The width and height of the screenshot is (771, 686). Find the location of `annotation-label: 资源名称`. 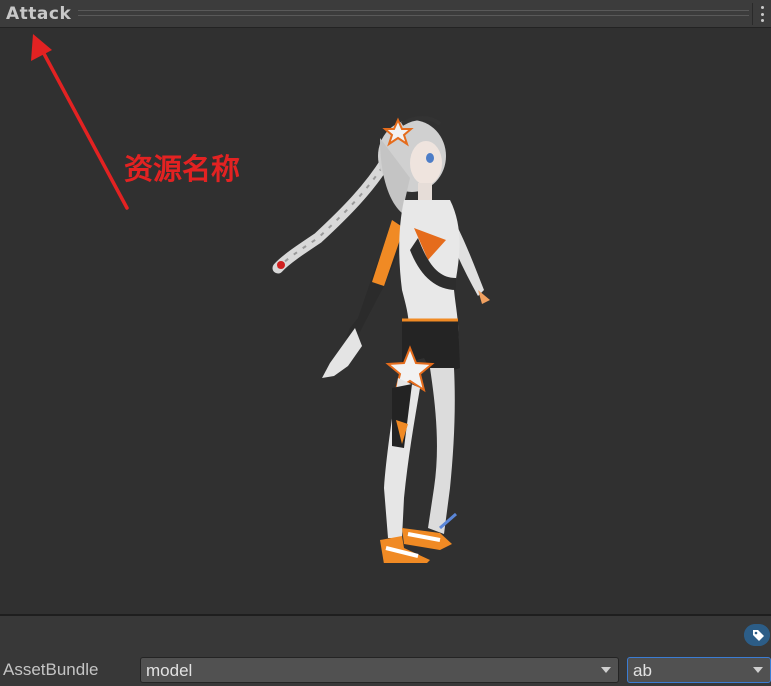

annotation-label: 资源名称 is located at coordinates (182, 169).